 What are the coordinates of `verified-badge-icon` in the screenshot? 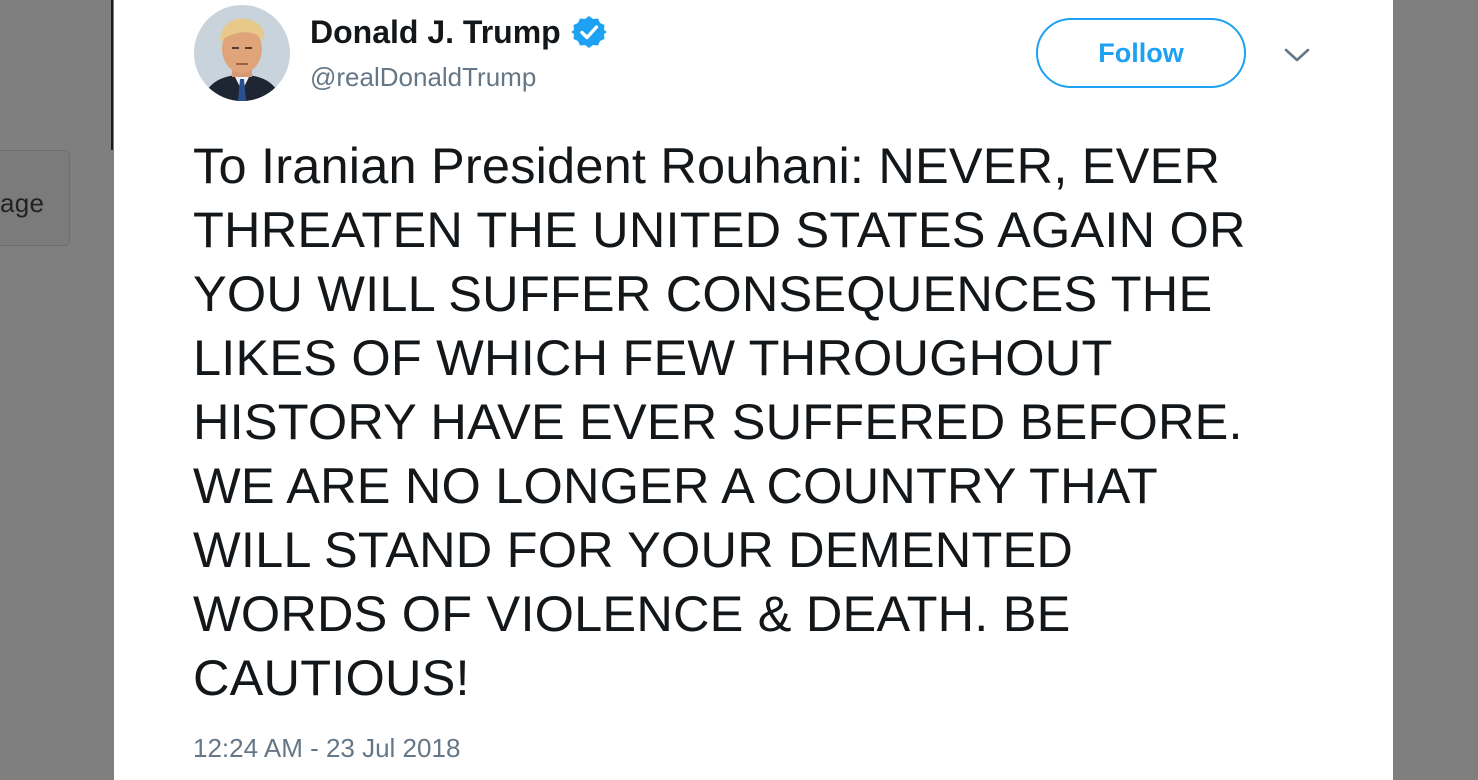 It's located at (588, 32).